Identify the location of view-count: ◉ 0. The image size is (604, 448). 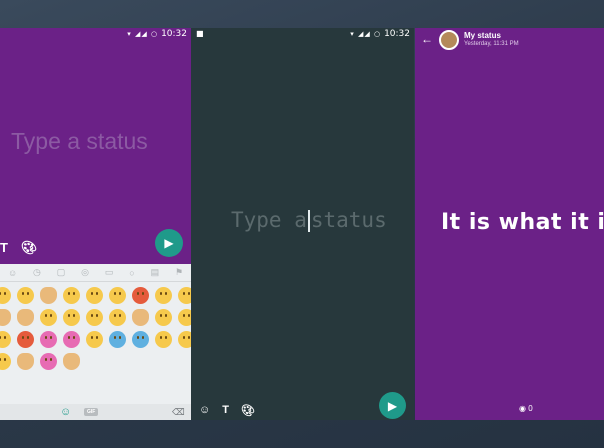
(526, 408).